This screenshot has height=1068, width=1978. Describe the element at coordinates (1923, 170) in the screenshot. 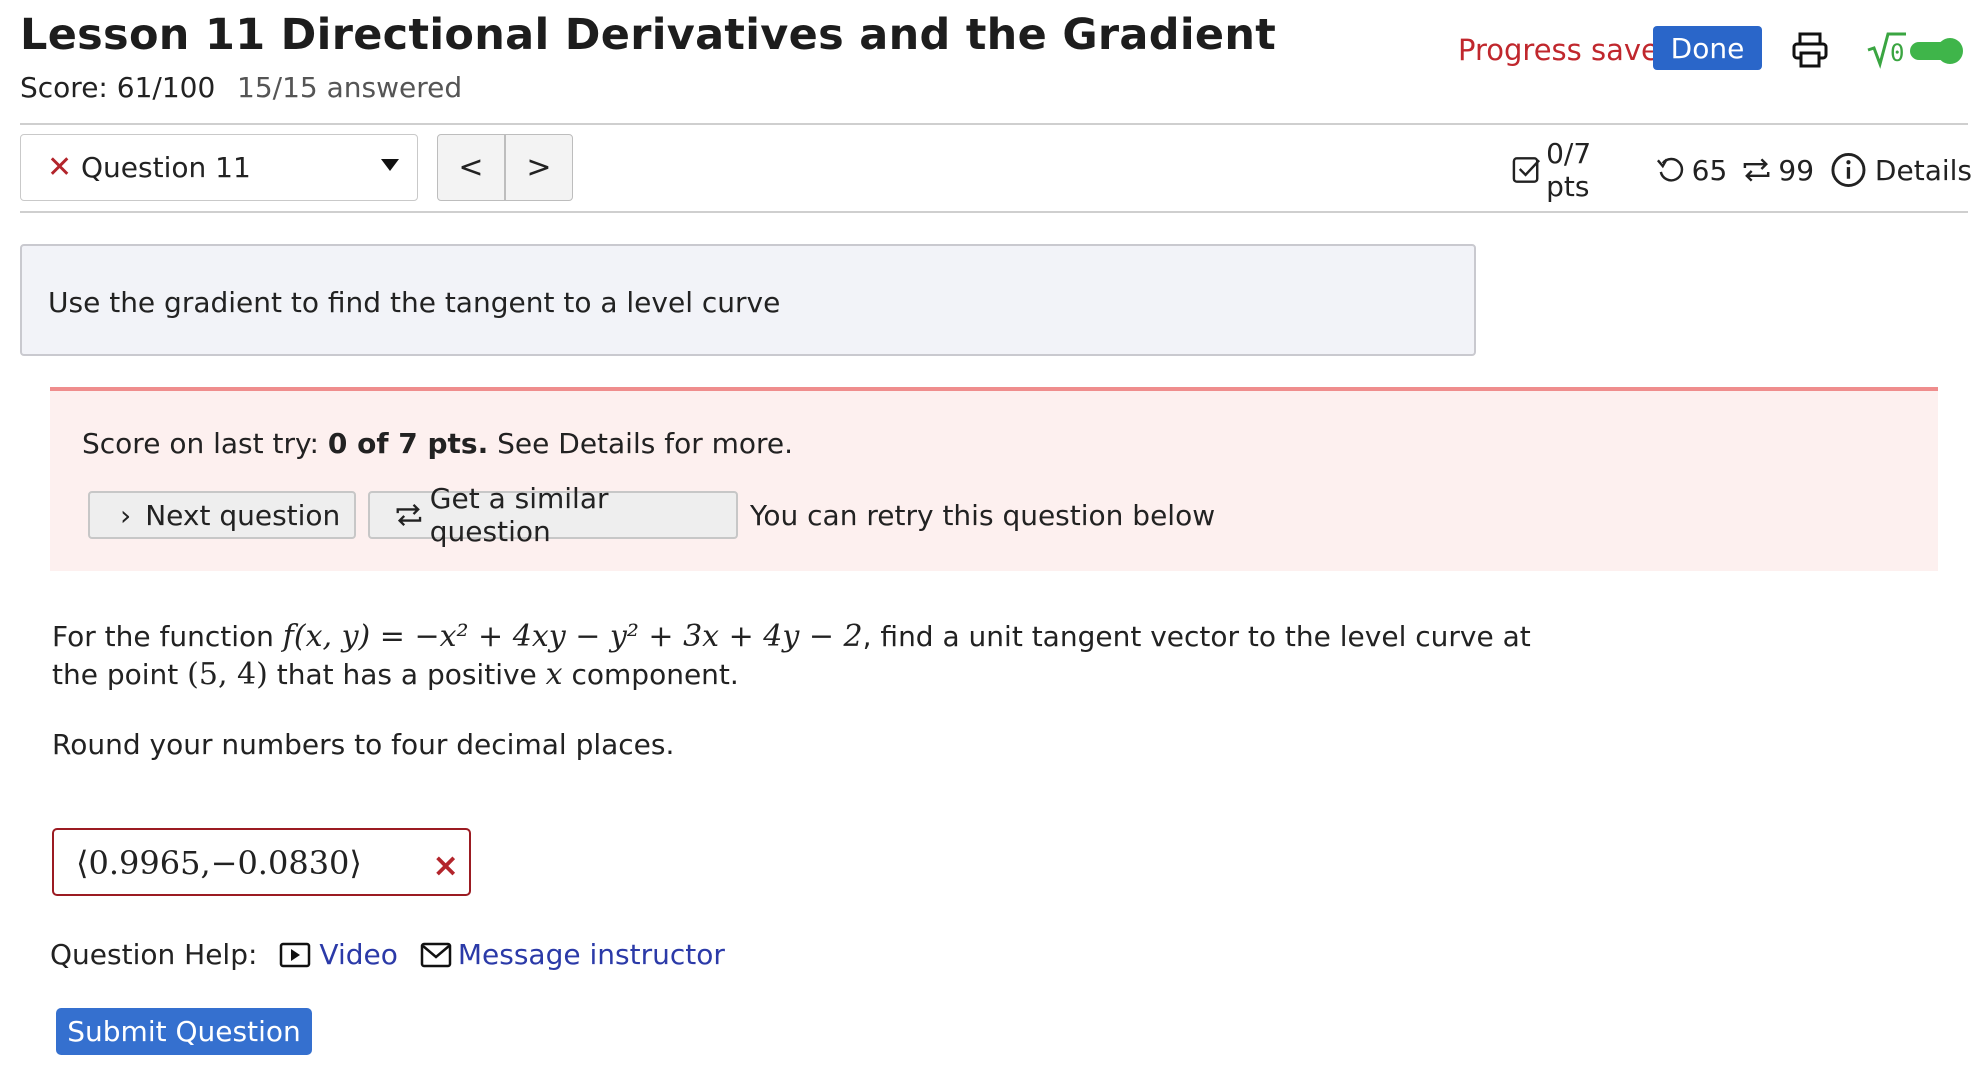

I see `details-link: Details` at that location.